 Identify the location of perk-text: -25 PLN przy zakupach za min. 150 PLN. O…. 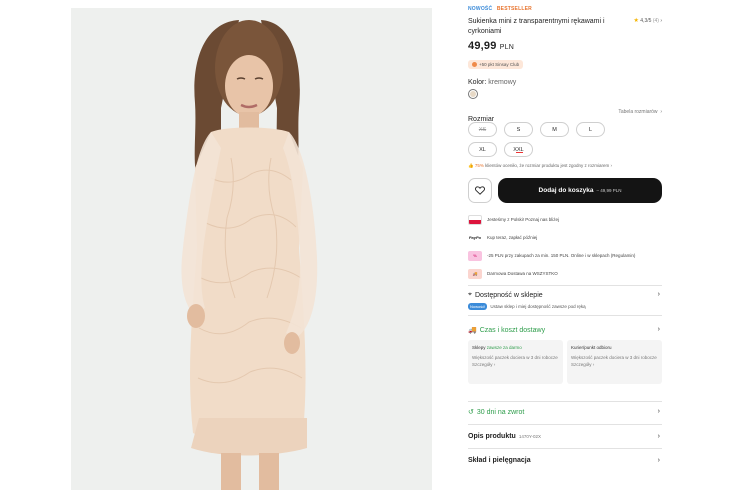
(561, 255).